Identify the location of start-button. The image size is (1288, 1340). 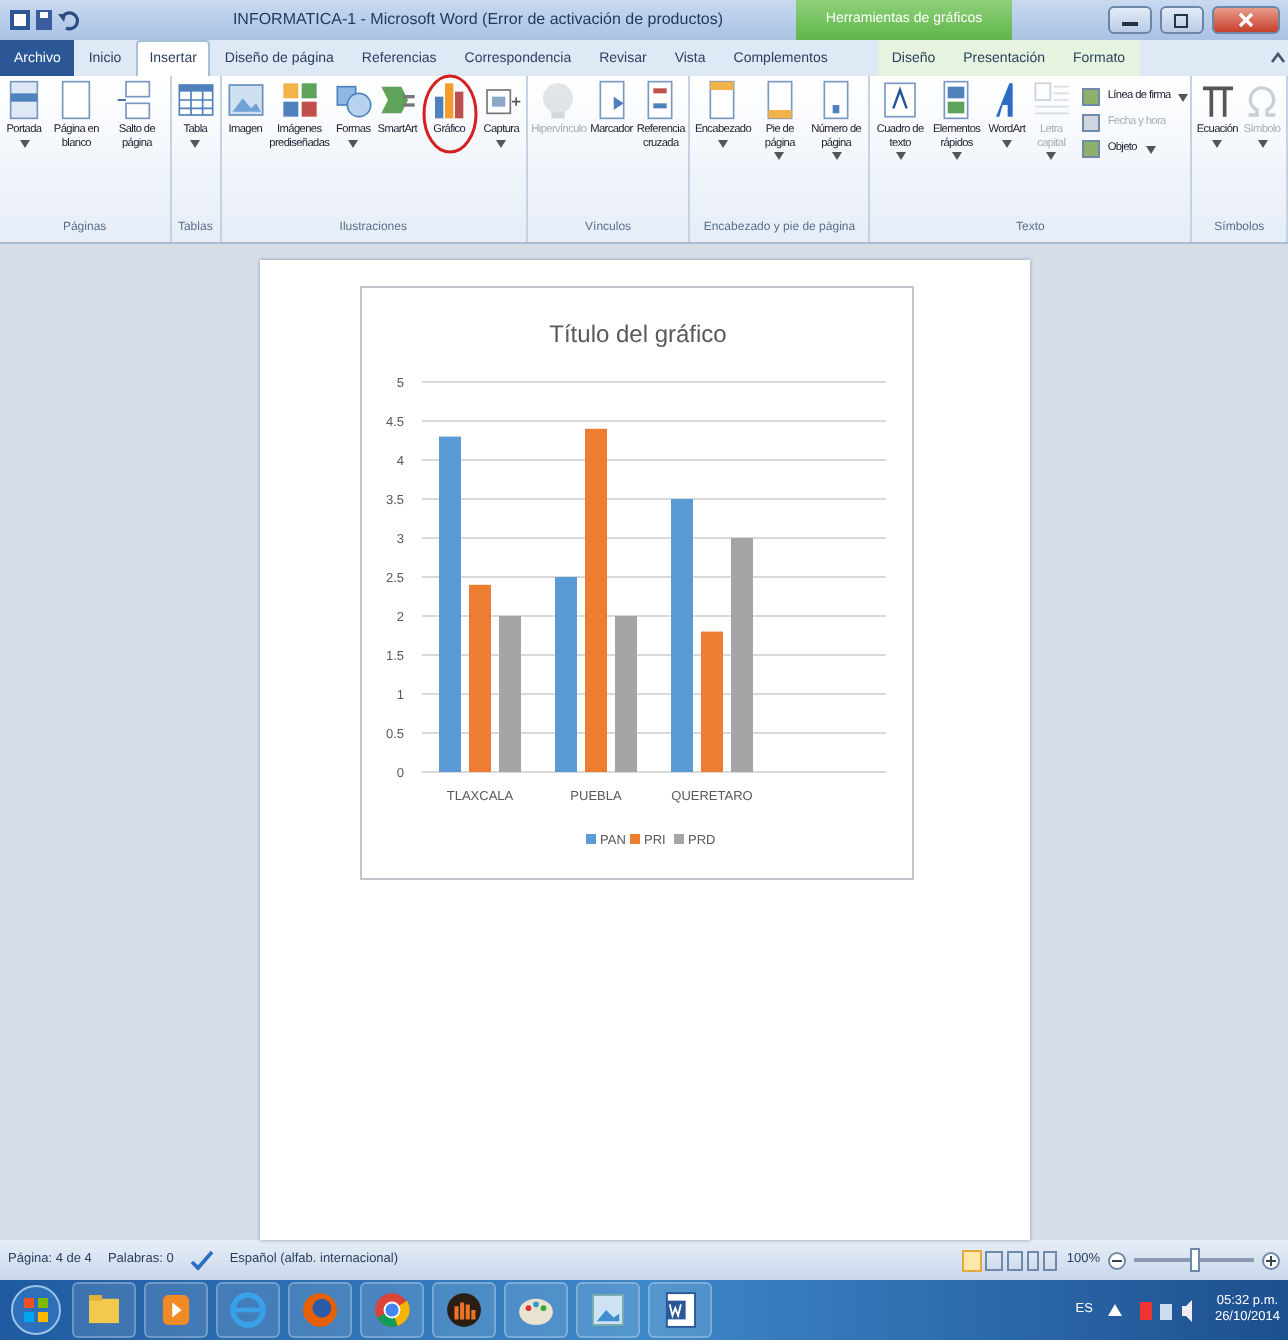
(36, 1310).